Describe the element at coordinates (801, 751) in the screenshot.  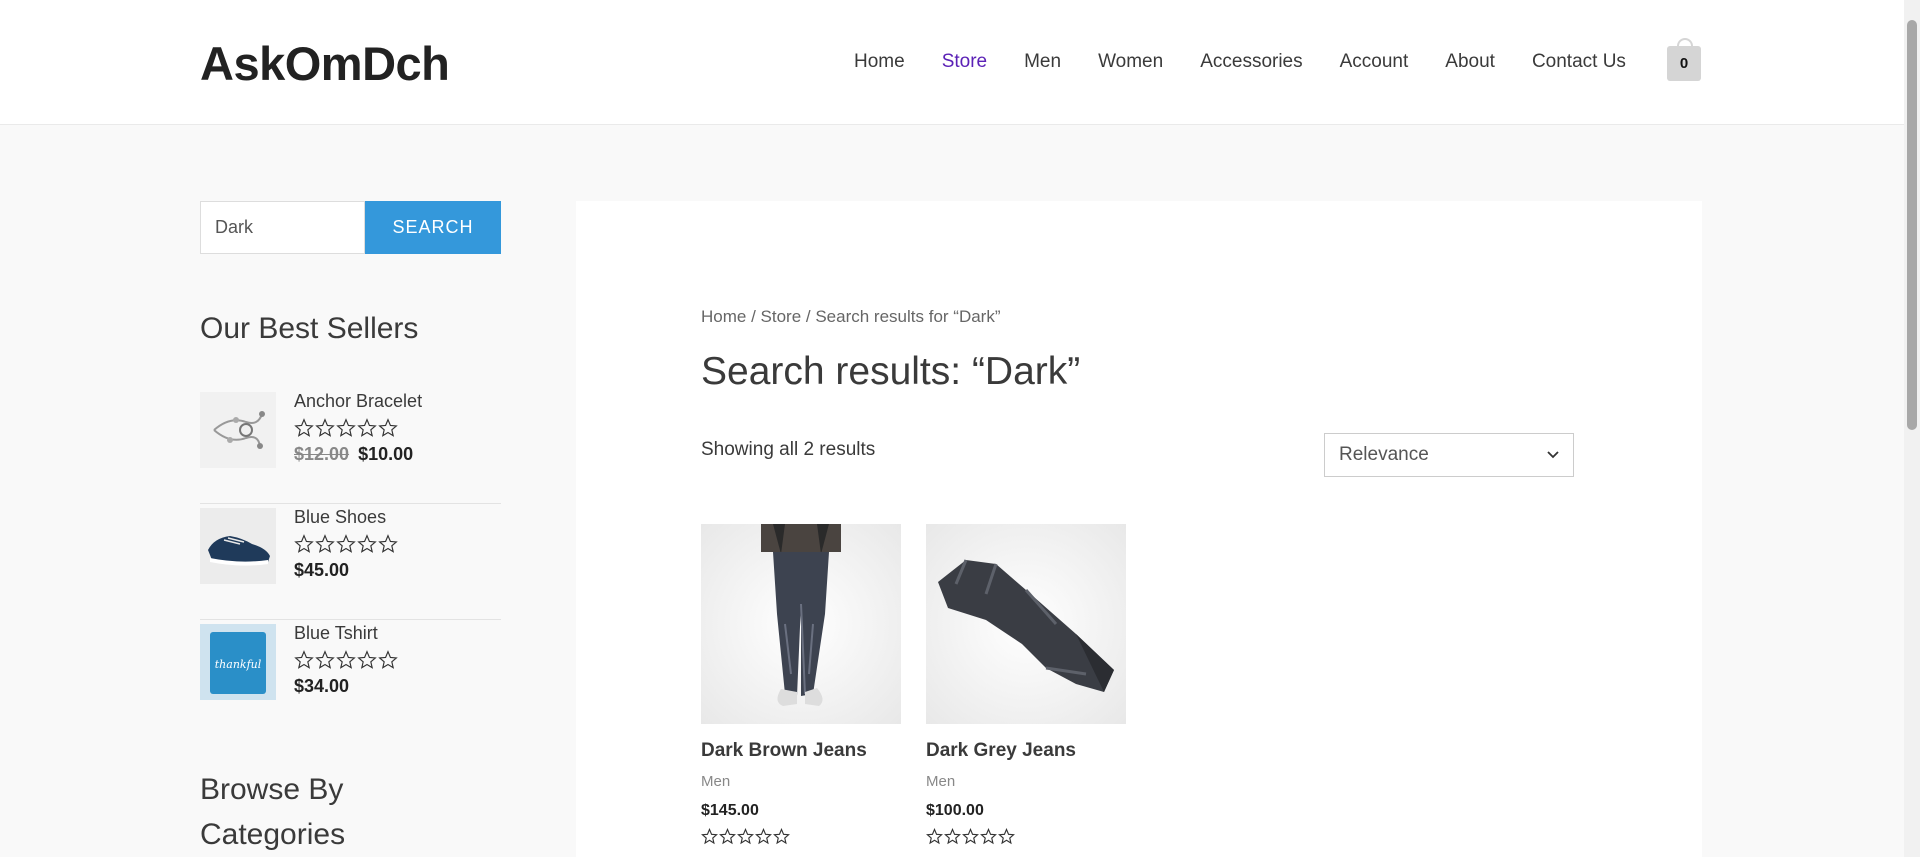
I see `product-title: Dark Brown Jeans` at that location.